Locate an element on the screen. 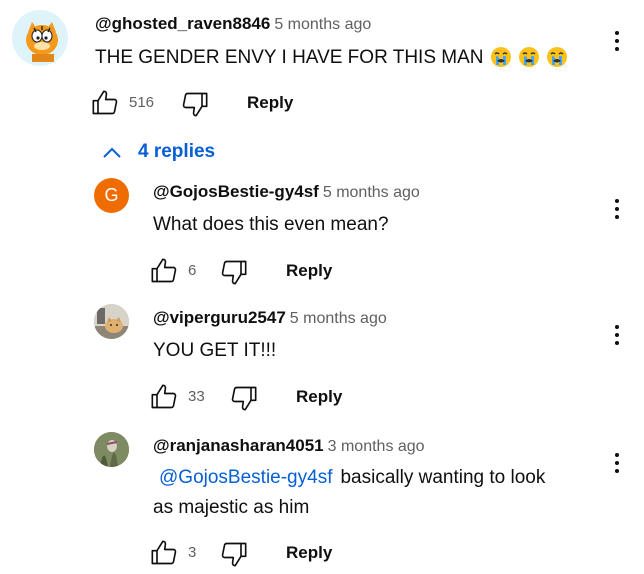 This screenshot has height=574, width=644. avatar: G is located at coordinates (111, 195).